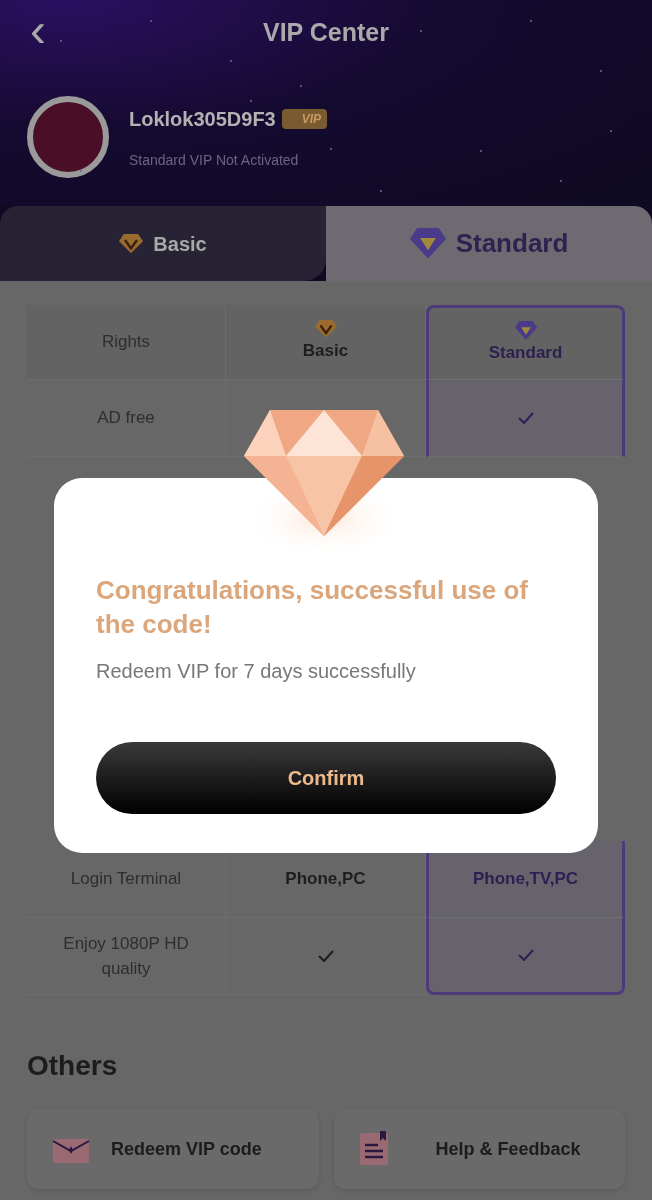 This screenshot has height=1200, width=652. Describe the element at coordinates (312, 607) in the screenshot. I see `dialog-title: Congratulations, successful use of the code!` at that location.